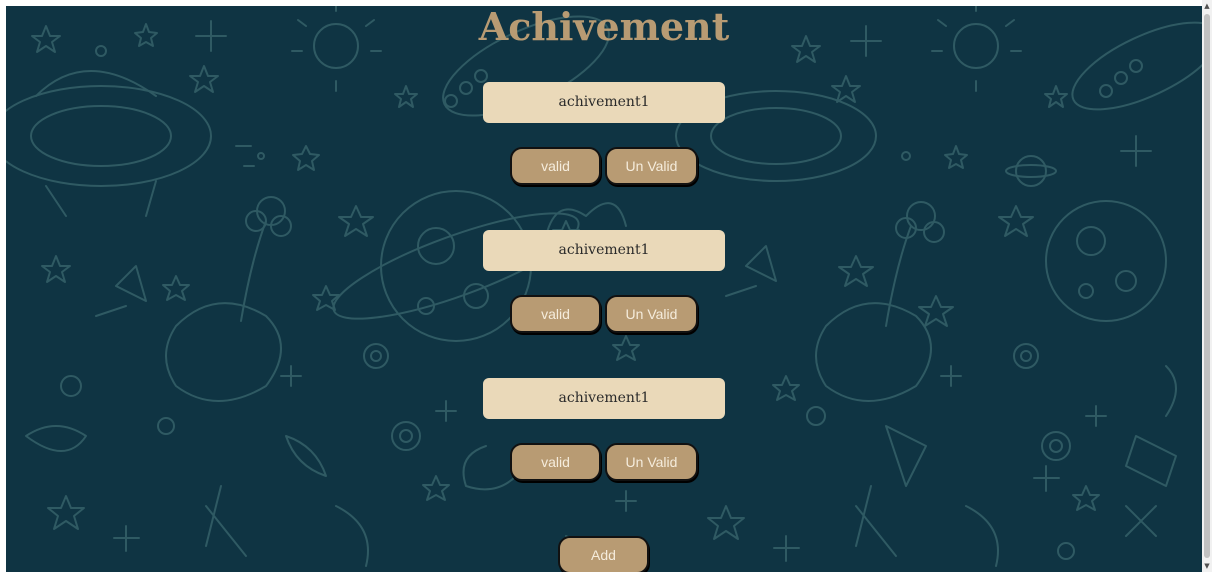  I want to click on triangle-down-icon: ▼, so click(1207, 566).